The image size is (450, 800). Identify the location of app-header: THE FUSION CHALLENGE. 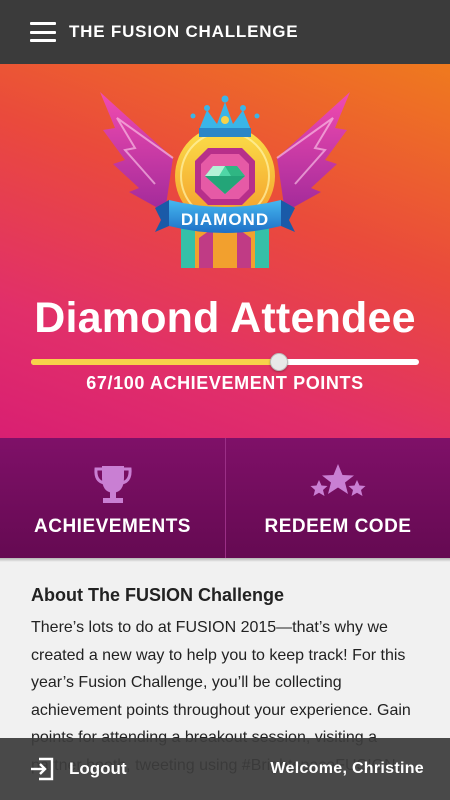
(225, 32).